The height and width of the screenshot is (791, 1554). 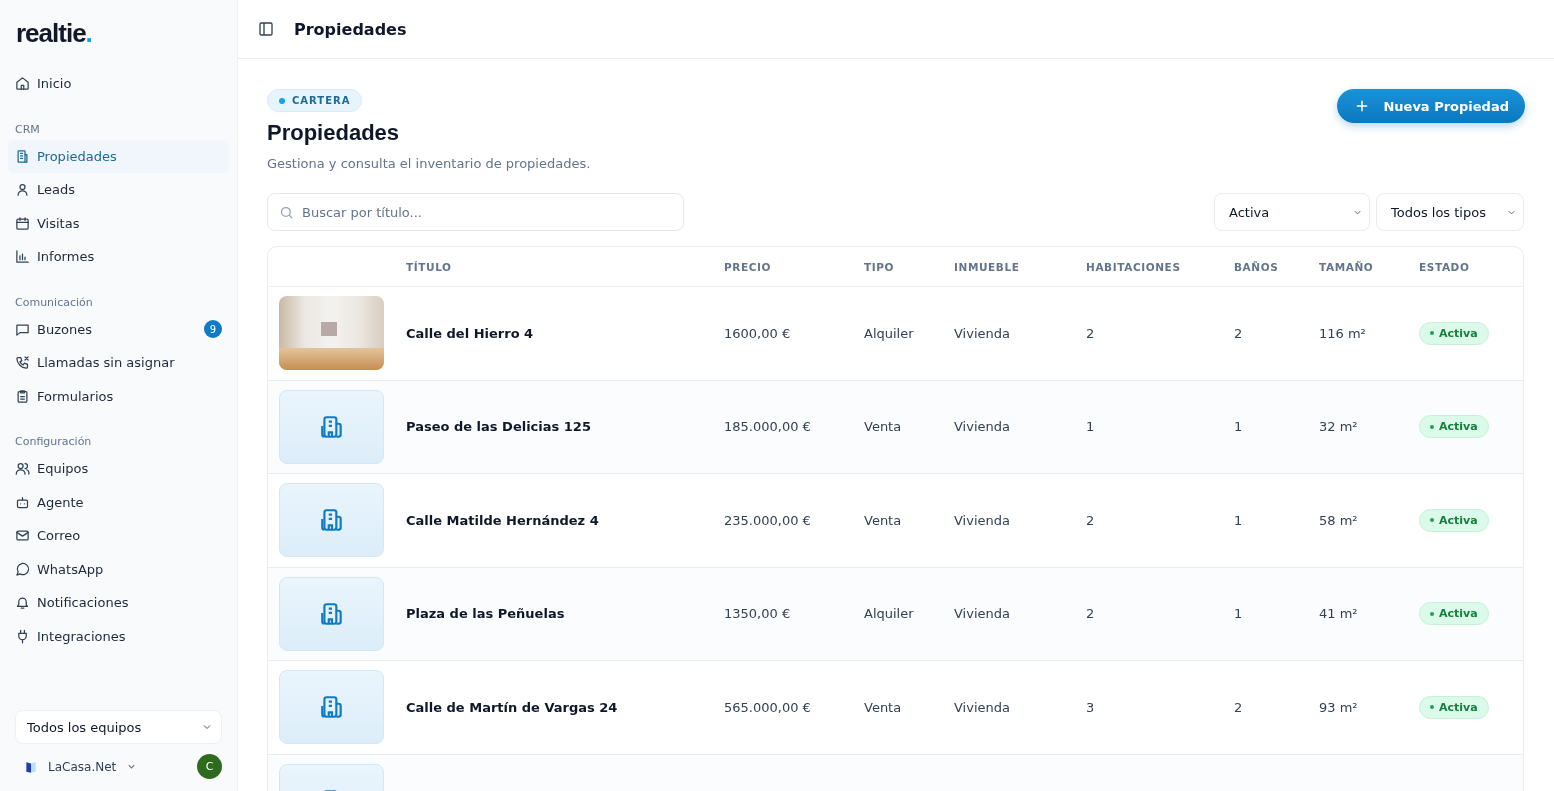 What do you see at coordinates (22, 603) in the screenshot?
I see `bell-icon` at bounding box center [22, 603].